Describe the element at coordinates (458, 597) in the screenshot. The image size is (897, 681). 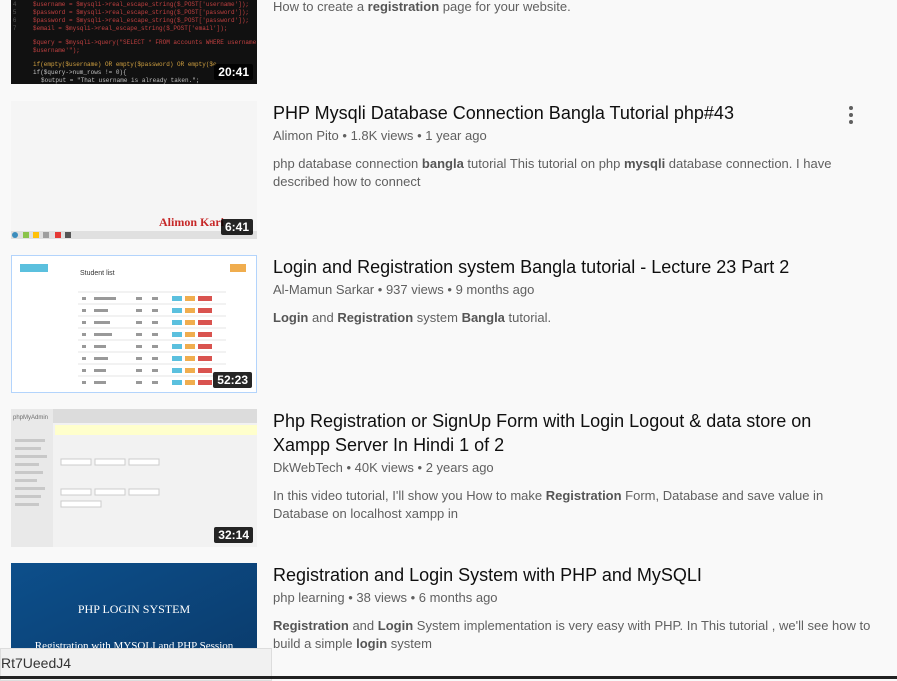
I see `upload-age: 6 months ago` at that location.